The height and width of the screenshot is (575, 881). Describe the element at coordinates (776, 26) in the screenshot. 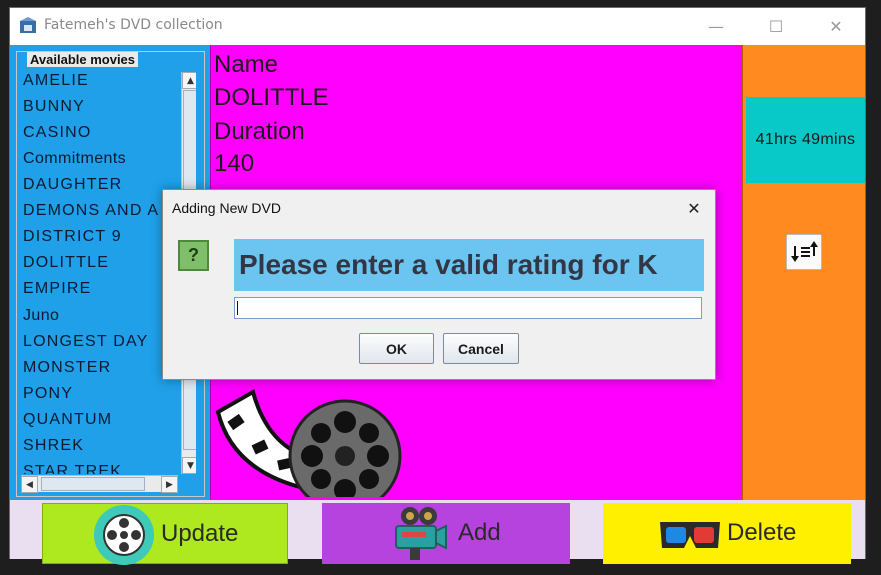

I see `maximize-button: ☐` at that location.